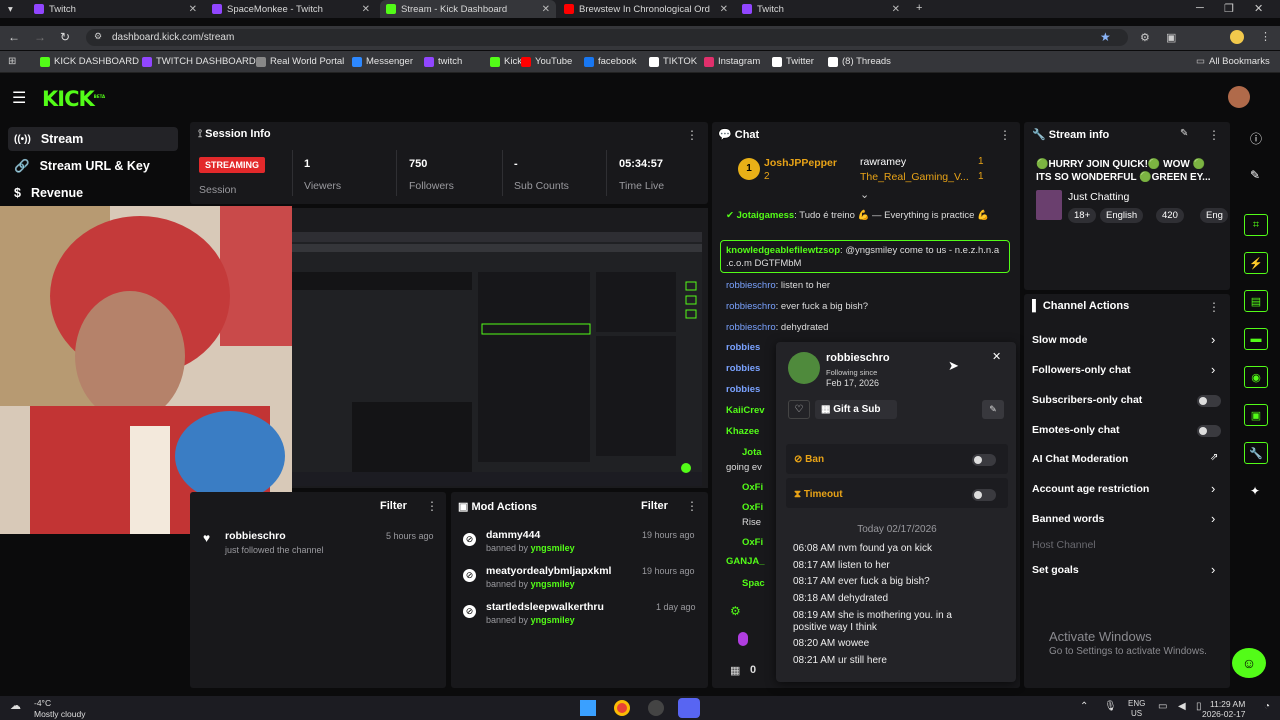  What do you see at coordinates (984, 460) in the screenshot?
I see `ban-toggle` at bounding box center [984, 460].